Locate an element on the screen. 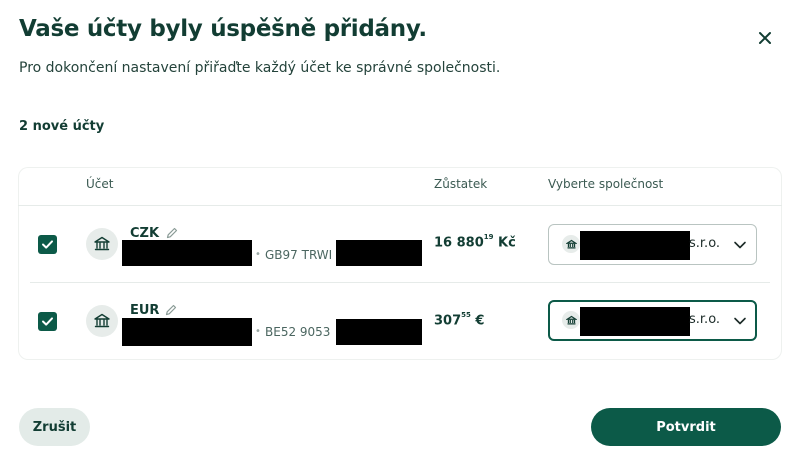 Image resolution: width=795 pixels, height=461 pixels. account-currency: EUR is located at coordinates (145, 310).